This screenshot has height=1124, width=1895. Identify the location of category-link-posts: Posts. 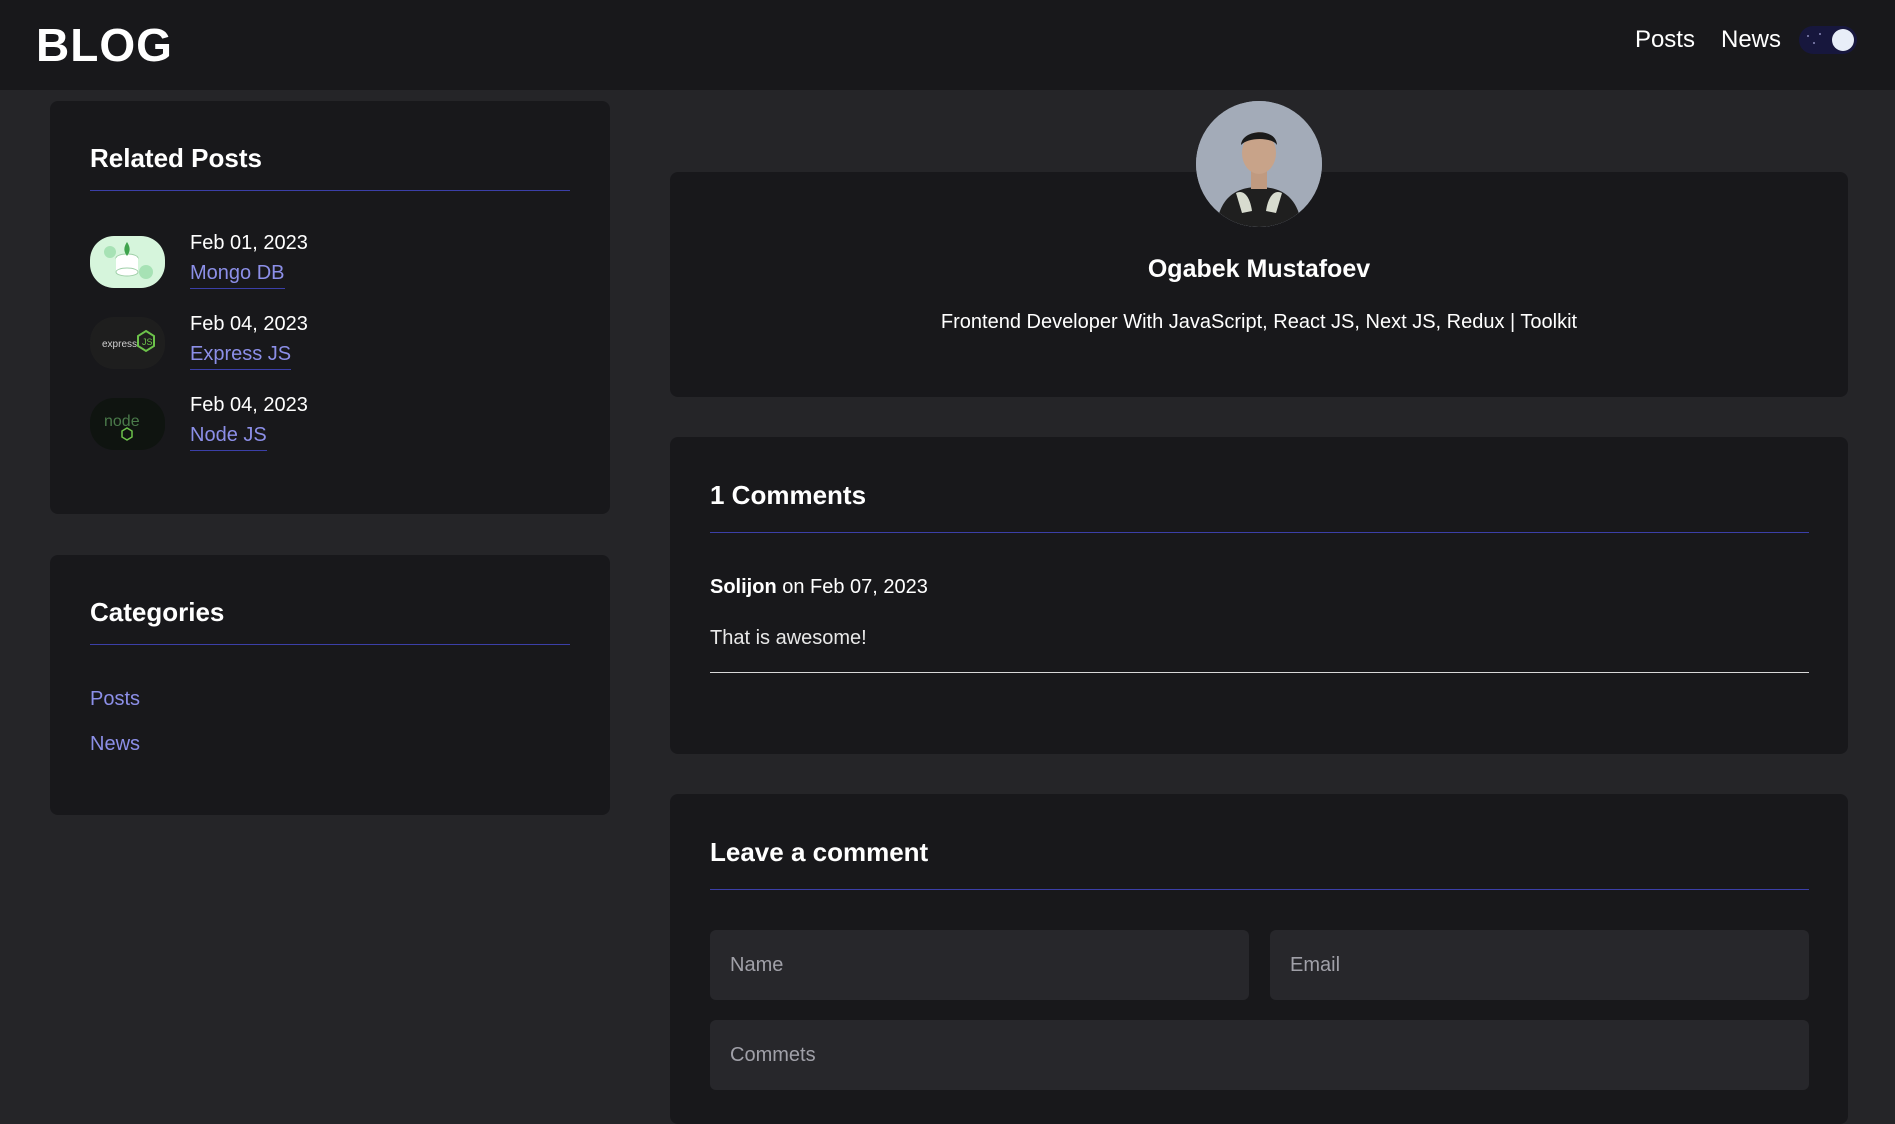
(115, 699).